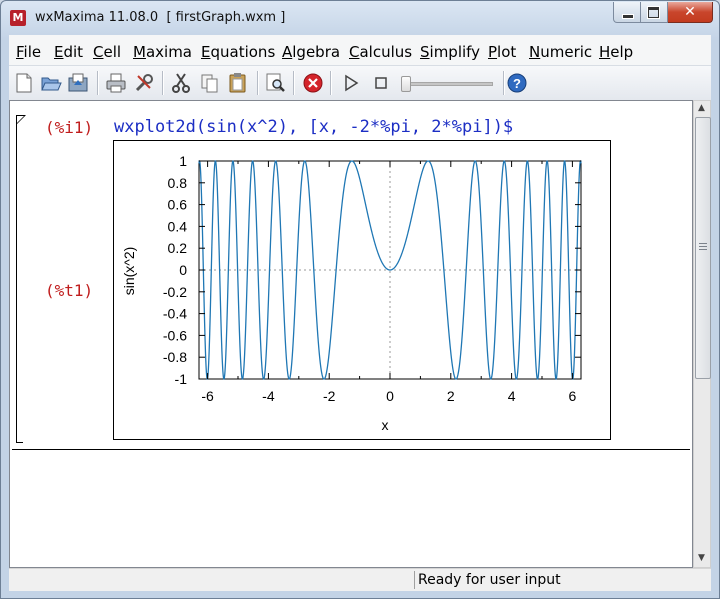  I want to click on paste-icon, so click(238, 83).